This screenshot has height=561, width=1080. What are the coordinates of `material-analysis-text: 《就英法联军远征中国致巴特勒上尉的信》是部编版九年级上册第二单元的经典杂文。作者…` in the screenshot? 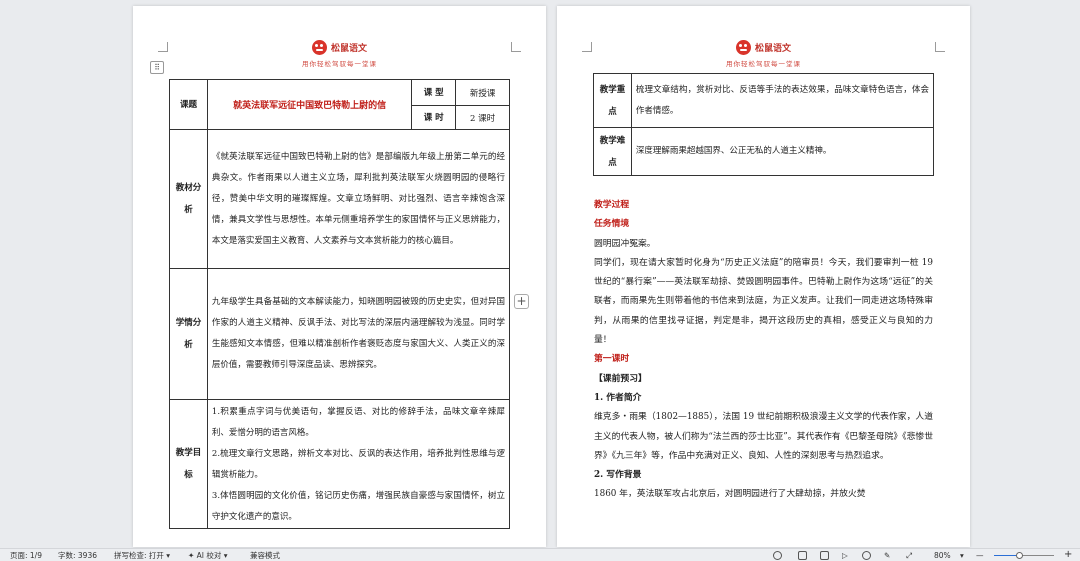 It's located at (358, 199).